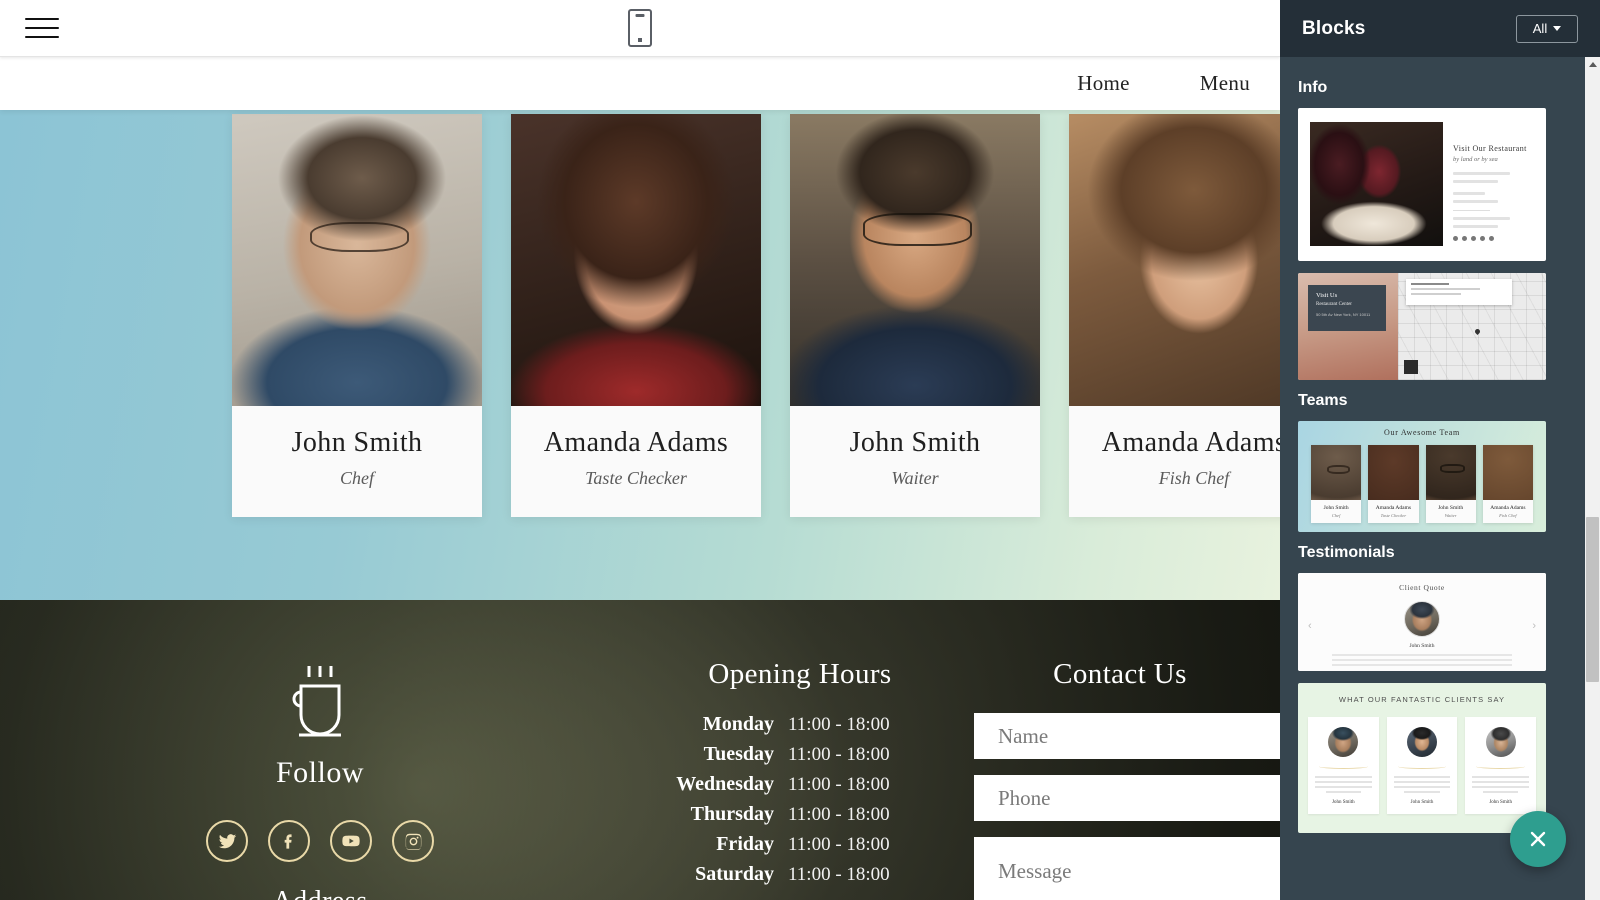  What do you see at coordinates (1194, 477) in the screenshot?
I see `member-role: Fish Chef` at bounding box center [1194, 477].